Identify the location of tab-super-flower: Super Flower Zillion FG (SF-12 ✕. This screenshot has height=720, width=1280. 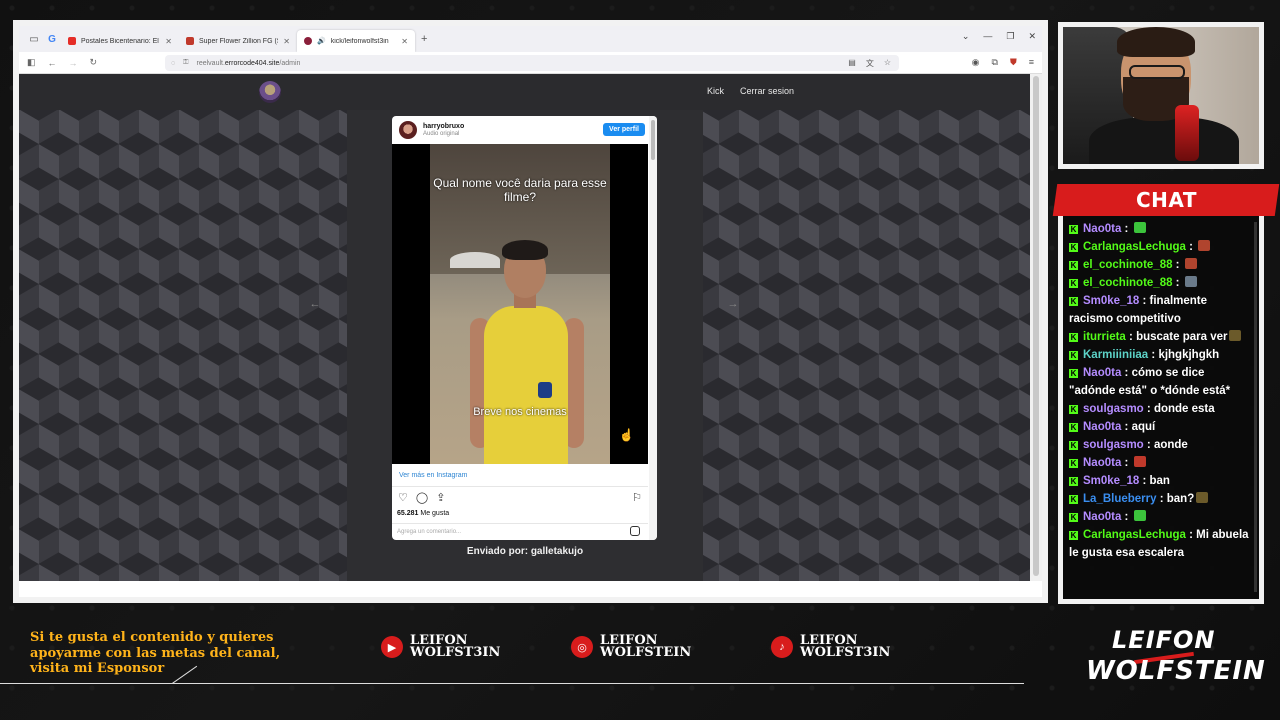
(238, 41).